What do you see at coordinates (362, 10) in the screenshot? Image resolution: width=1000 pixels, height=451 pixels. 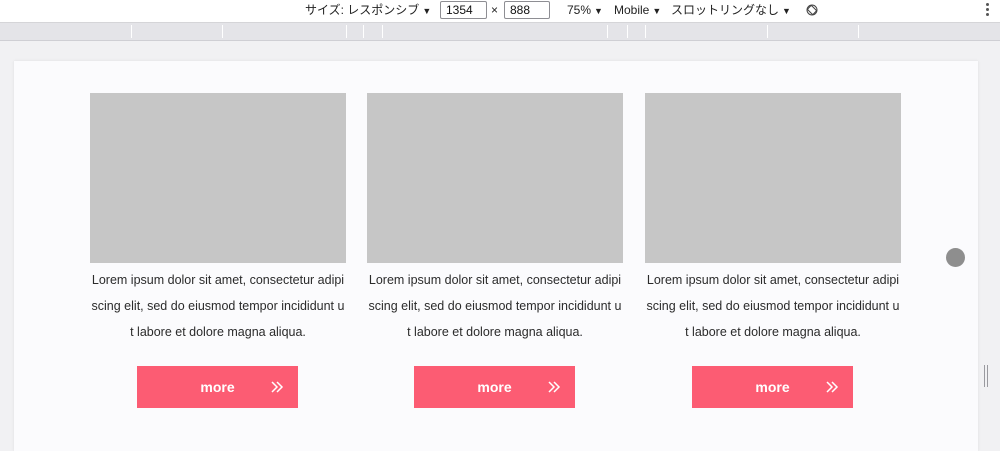 I see `size-label: サイズ: レスポンシブ` at bounding box center [362, 10].